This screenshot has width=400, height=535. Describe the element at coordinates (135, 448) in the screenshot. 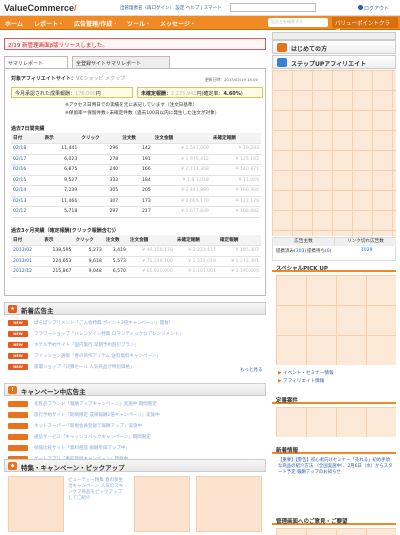

I see `list-item: 保険比較サイト「無料相談 報酬単価アップ中」` at that location.